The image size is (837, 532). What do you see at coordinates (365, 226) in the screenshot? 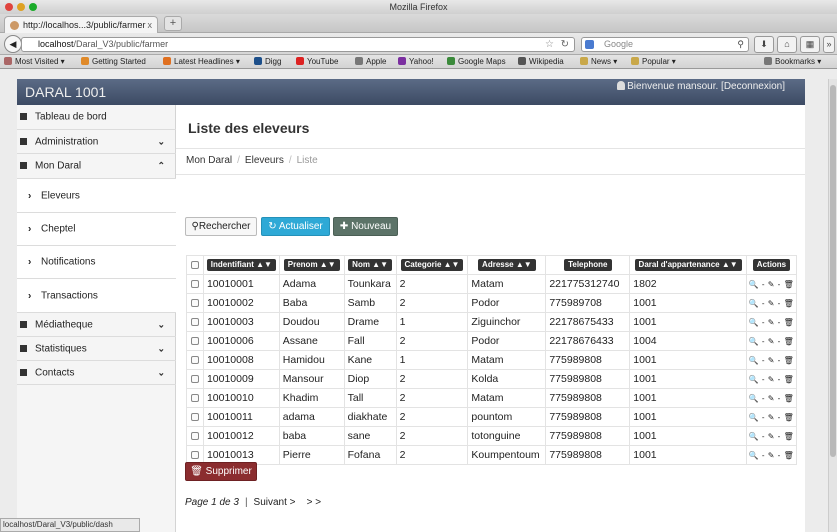
I see `new-button: ✚ Nouveau` at bounding box center [365, 226].